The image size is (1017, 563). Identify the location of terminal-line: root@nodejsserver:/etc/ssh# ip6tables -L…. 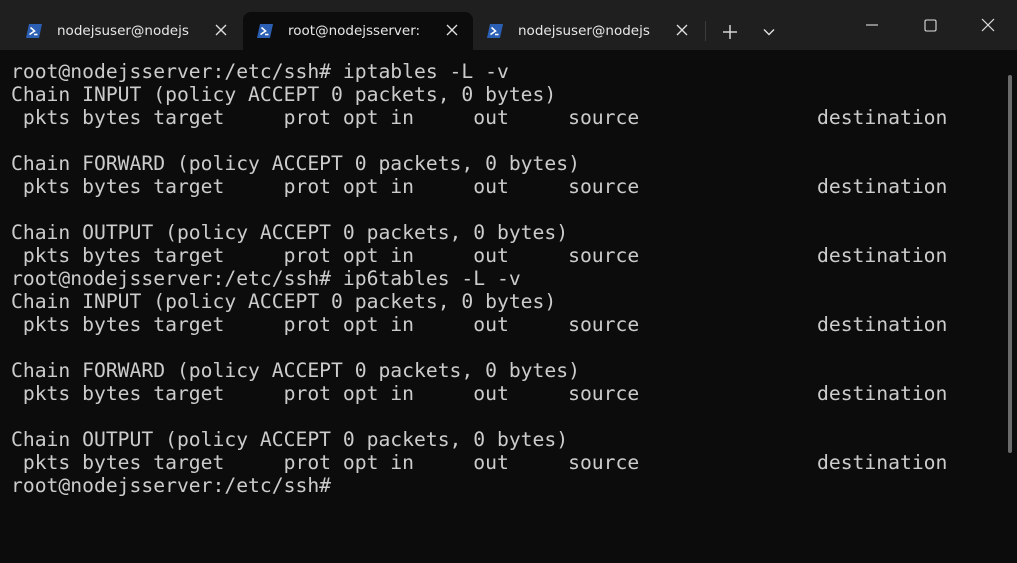
(266, 278).